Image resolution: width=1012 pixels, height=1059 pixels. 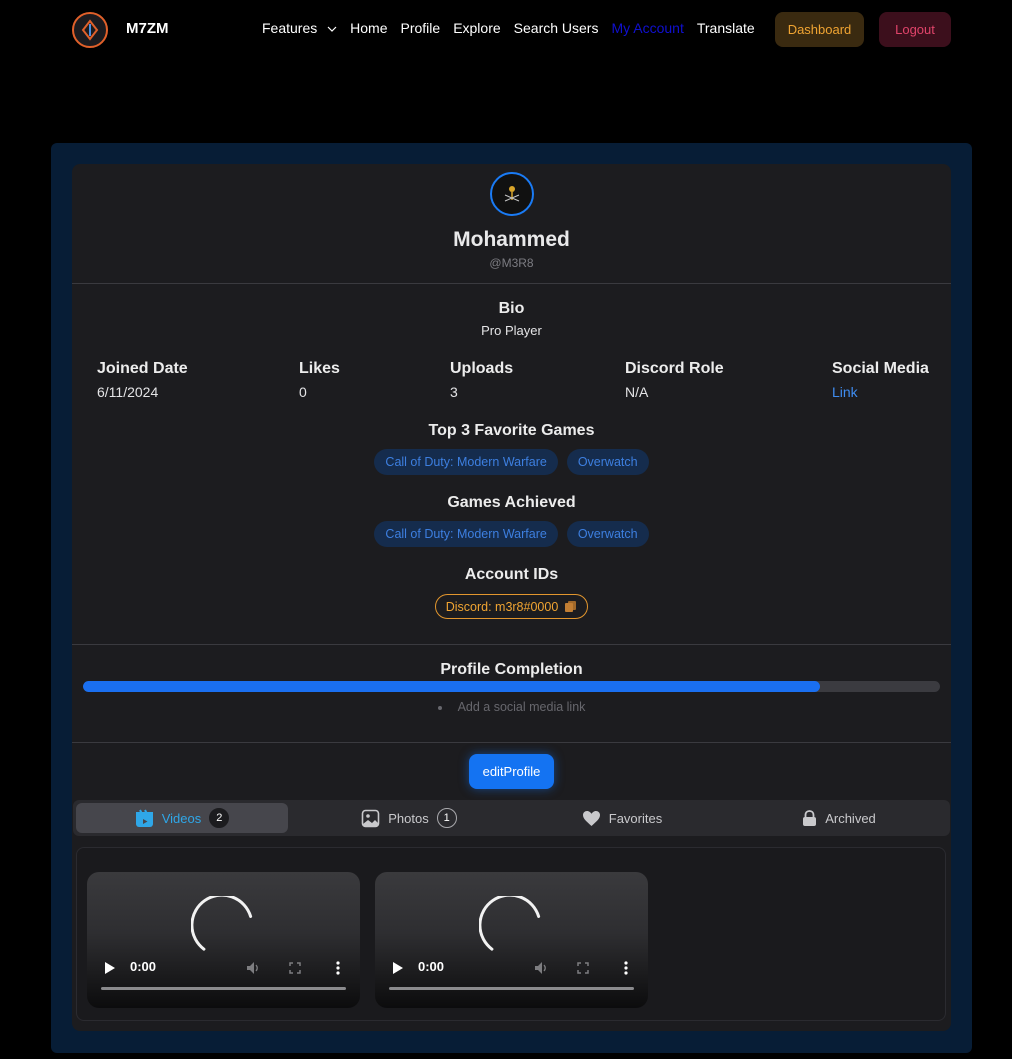 I want to click on stat-label: Likes, so click(x=319, y=368).